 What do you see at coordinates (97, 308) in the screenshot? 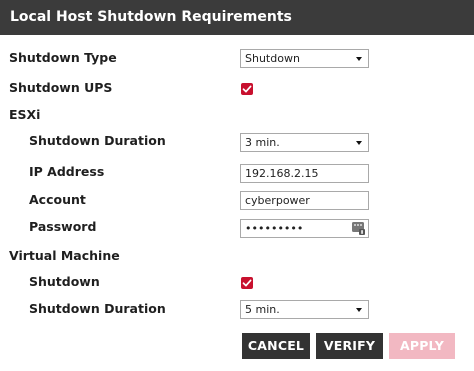
I see `vm-shutdown-duration-label: Shutdown Duration` at bounding box center [97, 308].